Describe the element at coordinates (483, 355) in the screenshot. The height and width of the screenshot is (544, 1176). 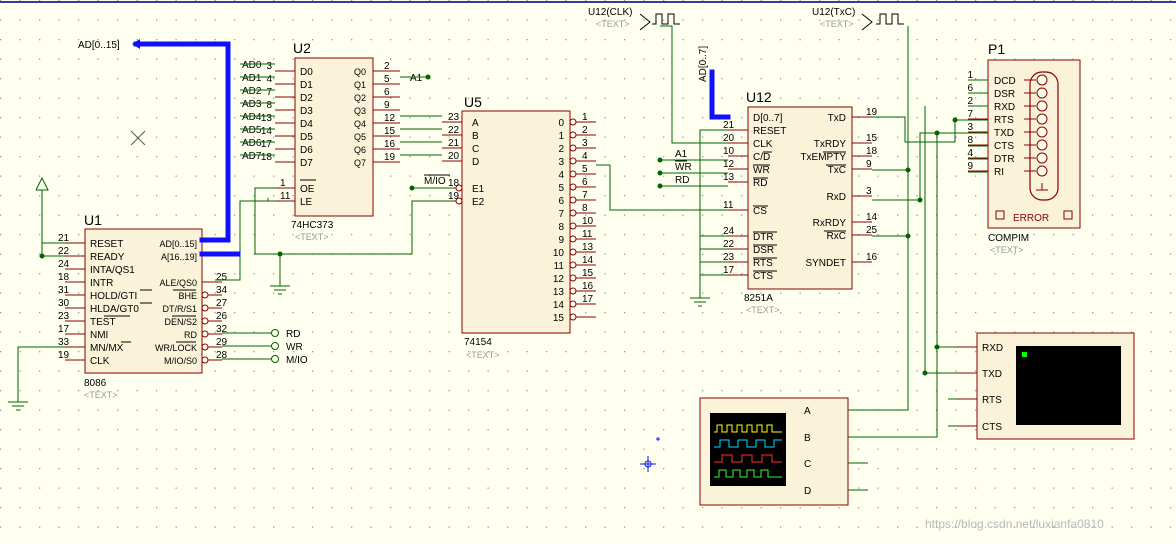
I see `u5-text-tag: <TEXT>` at that location.